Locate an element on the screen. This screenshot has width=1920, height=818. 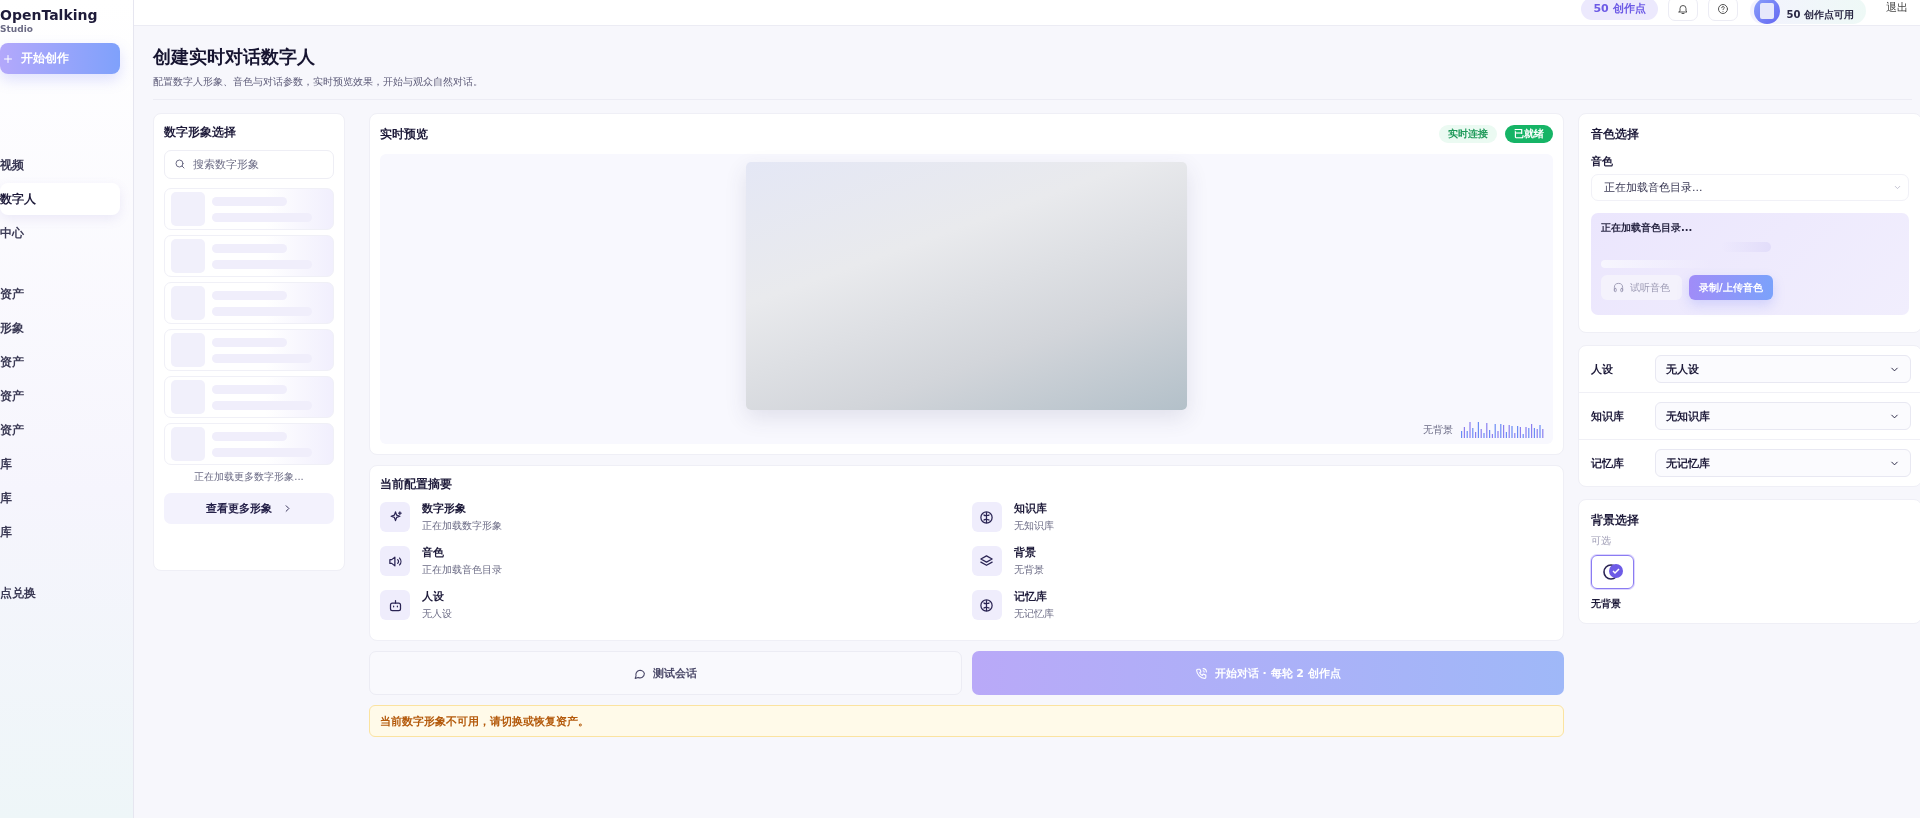
summary-value: 无背景 is located at coordinates (1028, 570).